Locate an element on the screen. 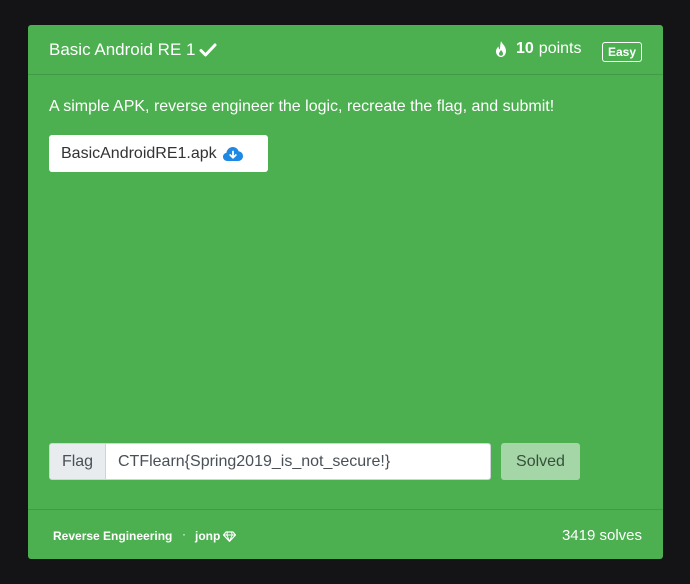  author-link: jonp is located at coordinates (216, 536).